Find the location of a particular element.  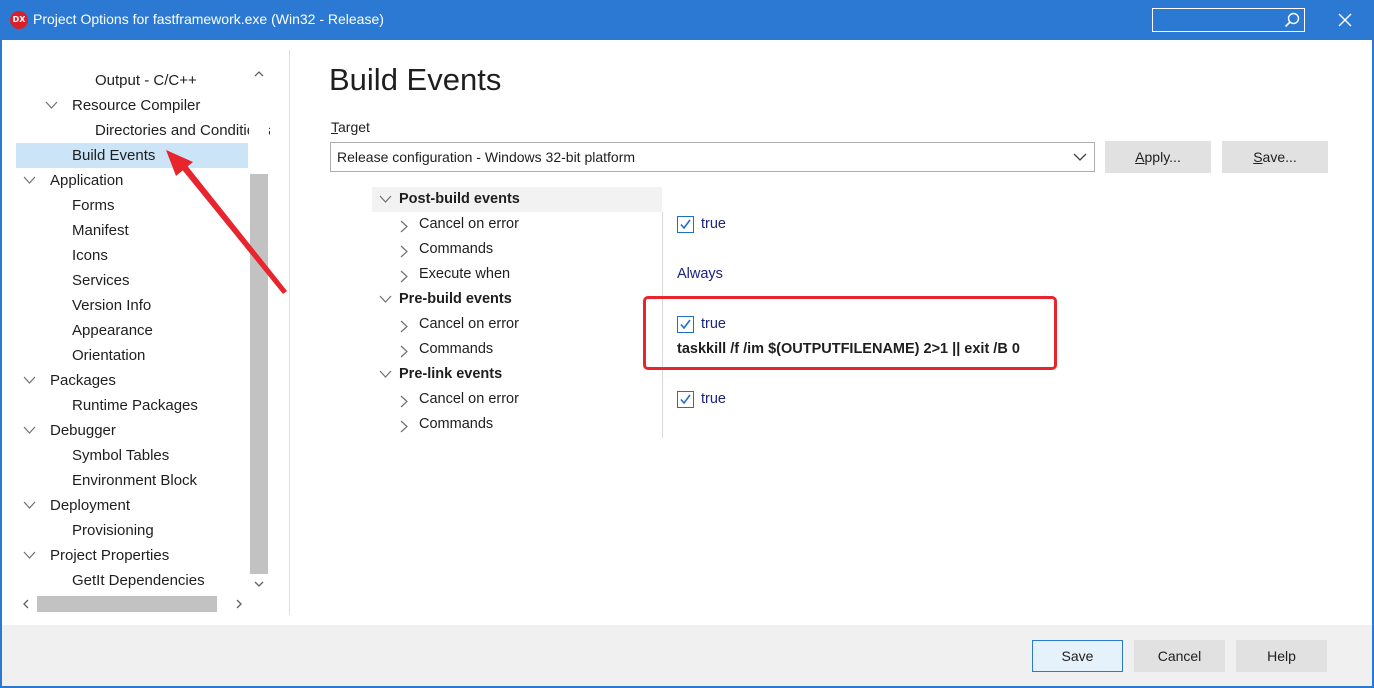

tree-item-deployment: Deployment is located at coordinates (132, 505).